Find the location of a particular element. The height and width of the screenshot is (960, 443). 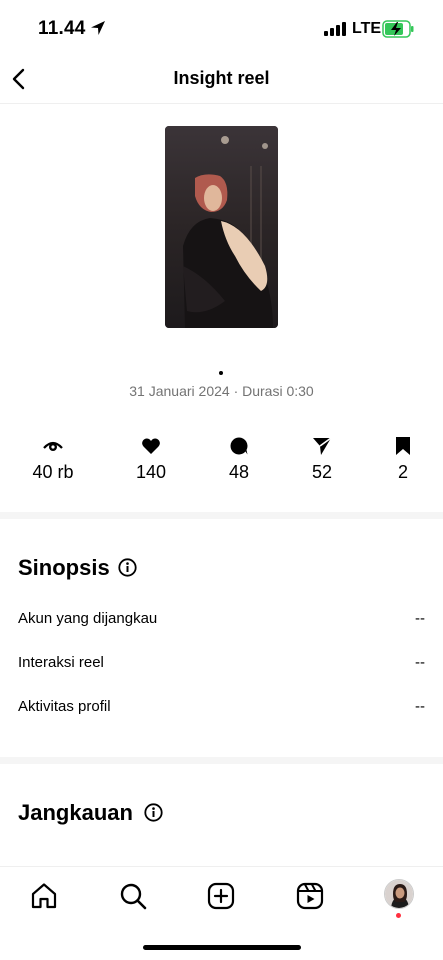

home-indicator is located at coordinates (222, 947).